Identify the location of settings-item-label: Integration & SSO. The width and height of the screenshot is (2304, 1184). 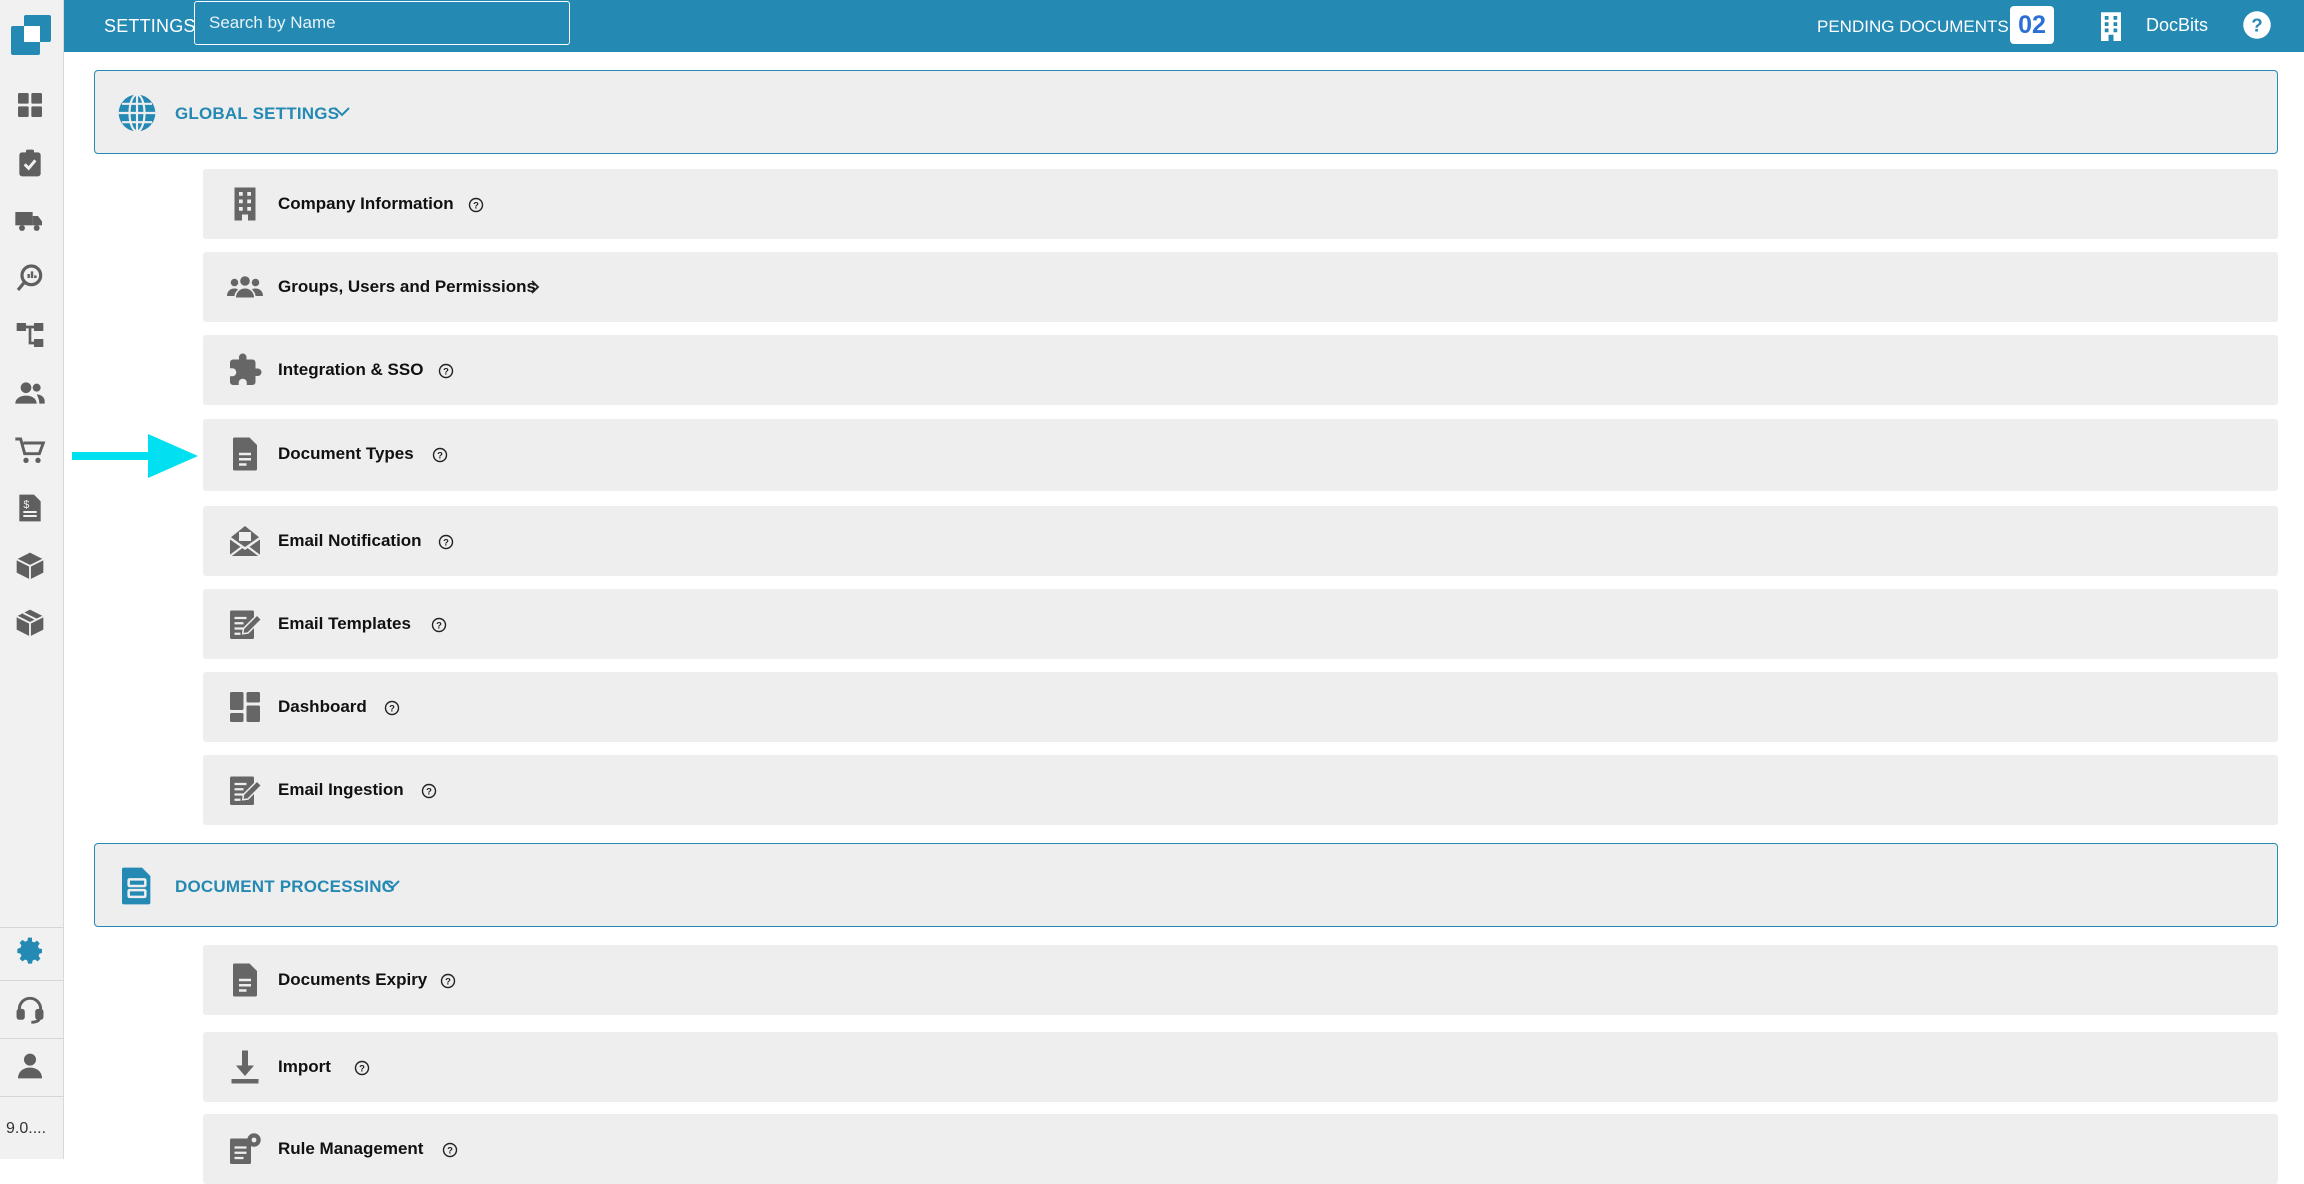
(351, 369).